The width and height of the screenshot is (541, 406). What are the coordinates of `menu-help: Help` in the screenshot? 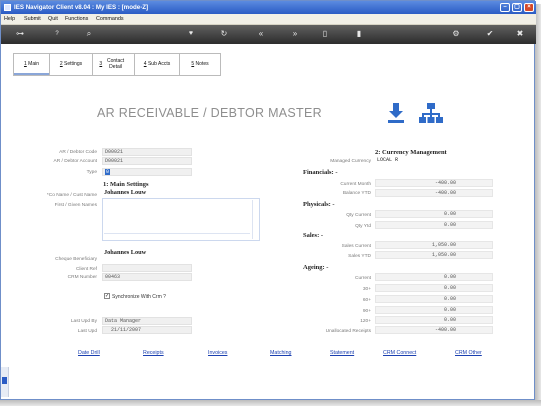 It's located at (9, 19).